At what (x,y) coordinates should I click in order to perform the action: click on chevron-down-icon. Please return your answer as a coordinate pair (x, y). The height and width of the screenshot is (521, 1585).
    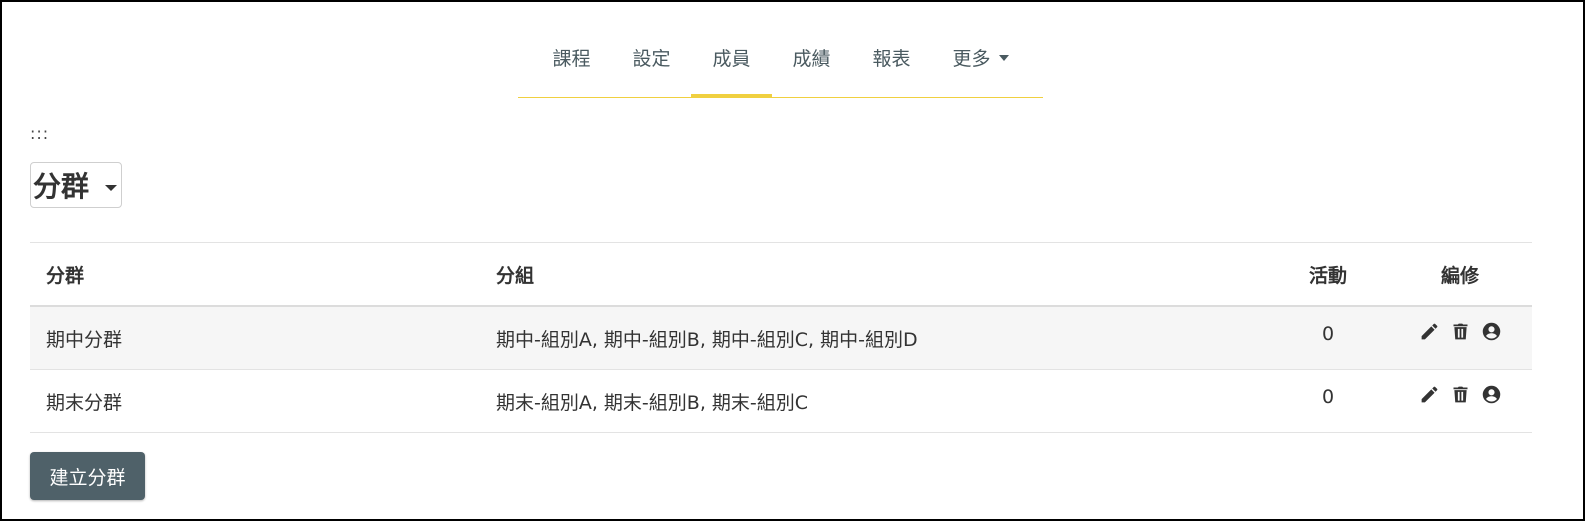
    Looking at the image, I should click on (1003, 58).